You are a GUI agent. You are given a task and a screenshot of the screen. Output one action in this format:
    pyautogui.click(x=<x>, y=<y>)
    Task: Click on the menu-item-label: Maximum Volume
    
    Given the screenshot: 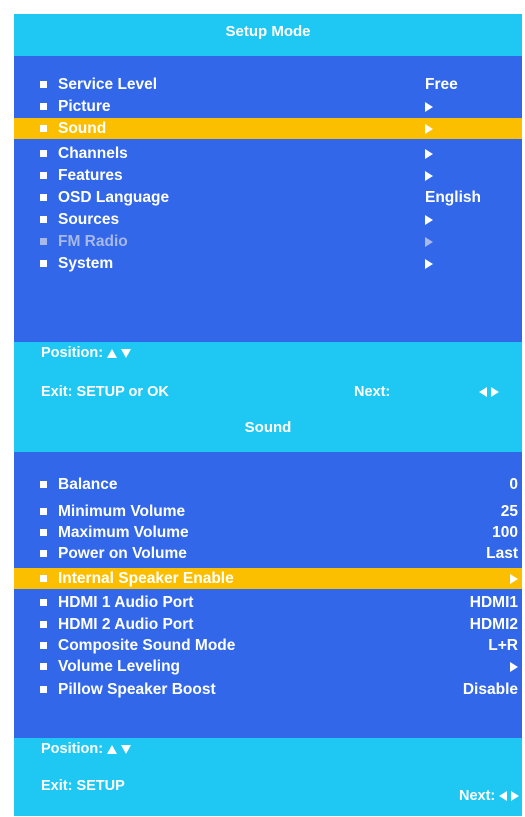 What is the action you would take?
    pyautogui.click(x=123, y=532)
    